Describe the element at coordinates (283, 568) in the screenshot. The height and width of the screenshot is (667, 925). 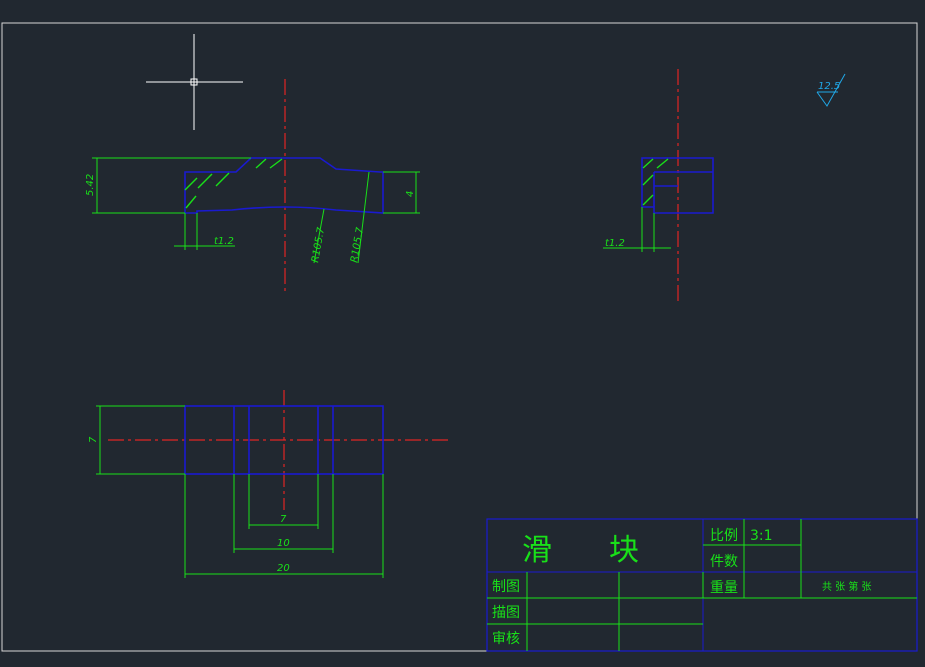
I see `dim-plan-overall: 20` at that location.